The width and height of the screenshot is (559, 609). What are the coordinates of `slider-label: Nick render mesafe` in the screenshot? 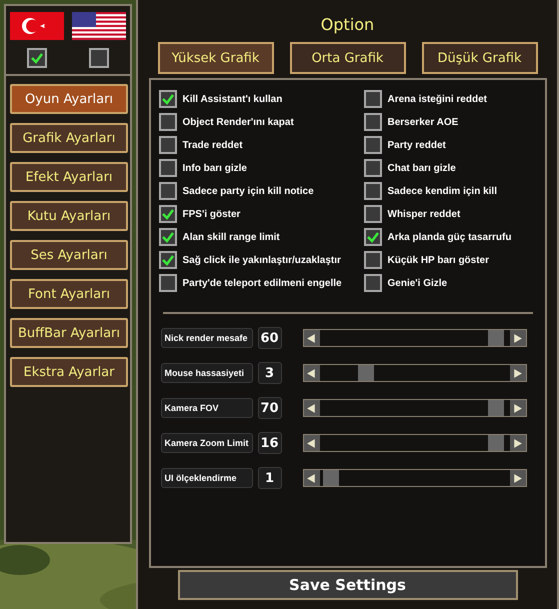 It's located at (206, 338).